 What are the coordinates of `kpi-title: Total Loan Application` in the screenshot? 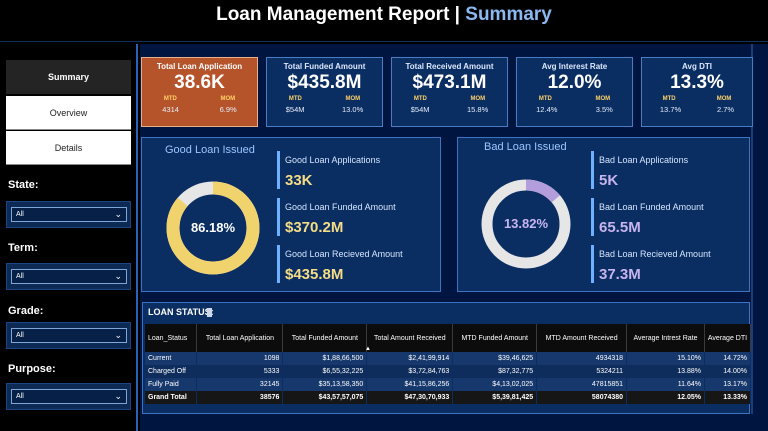 It's located at (199, 66).